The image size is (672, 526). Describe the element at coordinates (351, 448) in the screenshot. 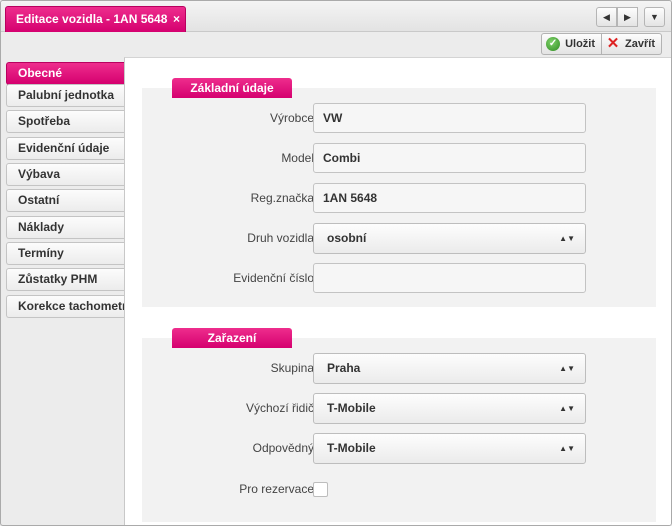

I see `responsible-value: T-Mobile` at that location.